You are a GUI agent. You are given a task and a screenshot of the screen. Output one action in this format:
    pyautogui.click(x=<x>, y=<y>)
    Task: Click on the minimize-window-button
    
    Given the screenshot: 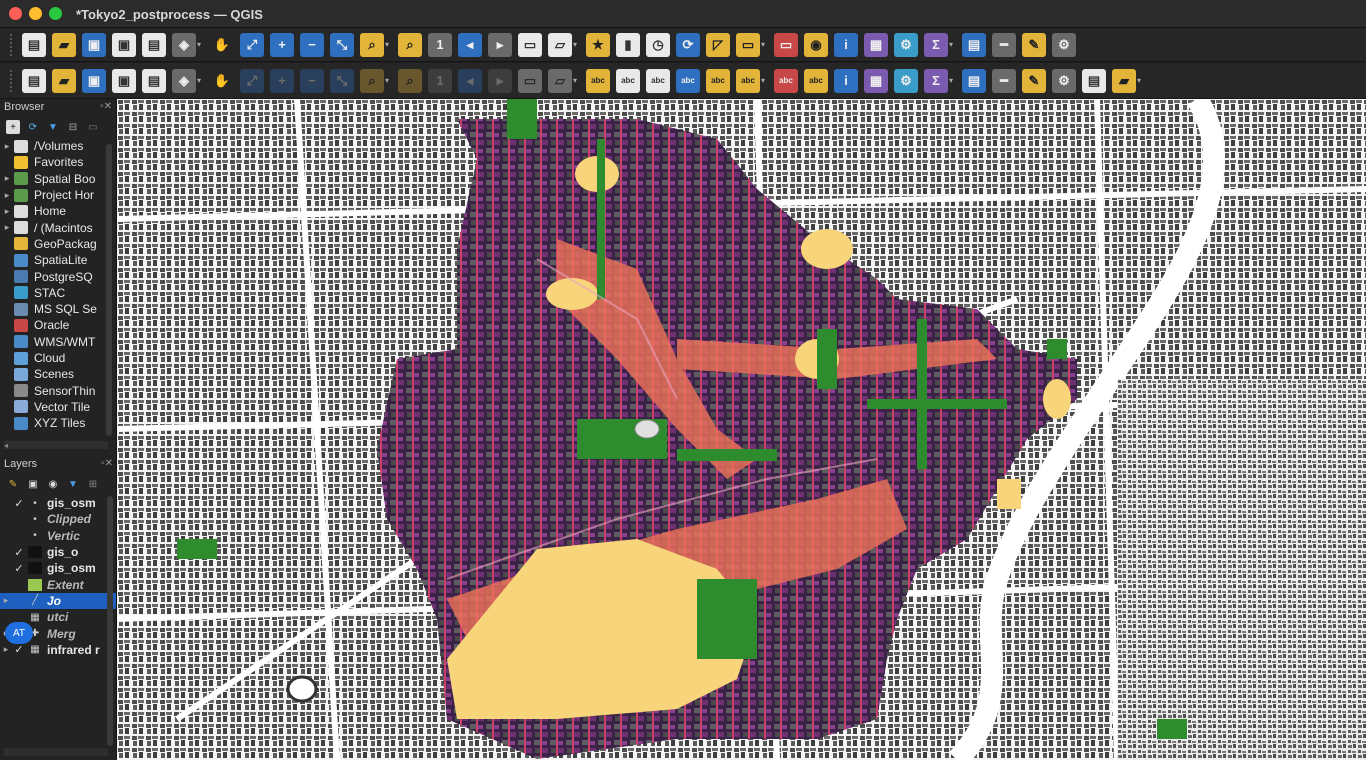 What is the action you would take?
    pyautogui.click(x=35, y=13)
    